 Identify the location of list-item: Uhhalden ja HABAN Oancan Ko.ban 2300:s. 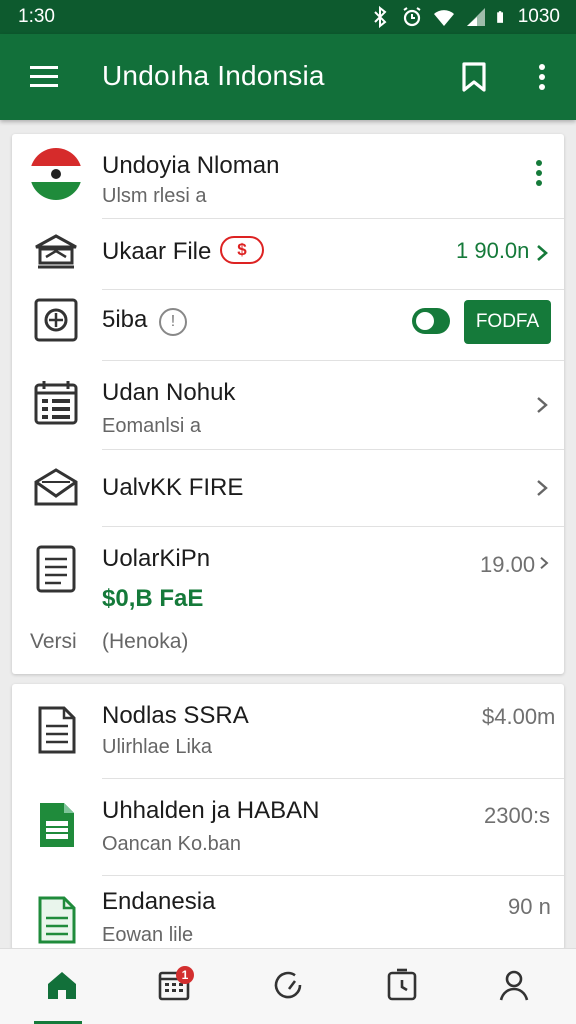
(288, 827).